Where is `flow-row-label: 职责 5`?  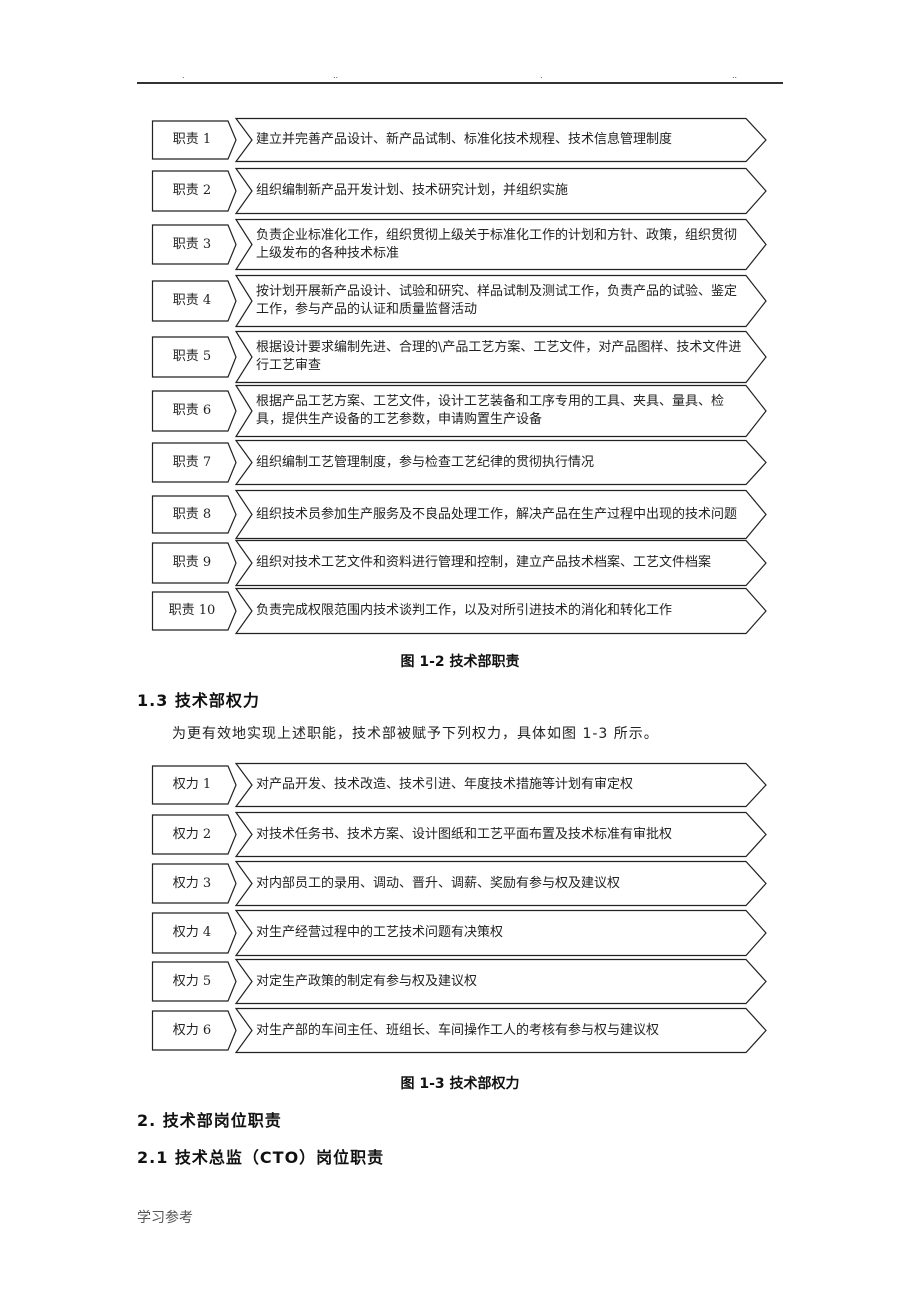
flow-row-label: 职责 5 is located at coordinates (192, 356).